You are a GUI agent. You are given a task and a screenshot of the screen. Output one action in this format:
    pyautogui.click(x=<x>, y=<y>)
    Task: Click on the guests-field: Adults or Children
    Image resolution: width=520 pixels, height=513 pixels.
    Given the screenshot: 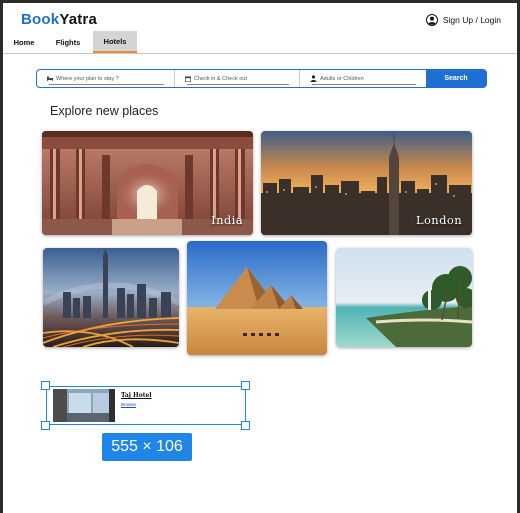 What is the action you would take?
    pyautogui.click(x=363, y=78)
    